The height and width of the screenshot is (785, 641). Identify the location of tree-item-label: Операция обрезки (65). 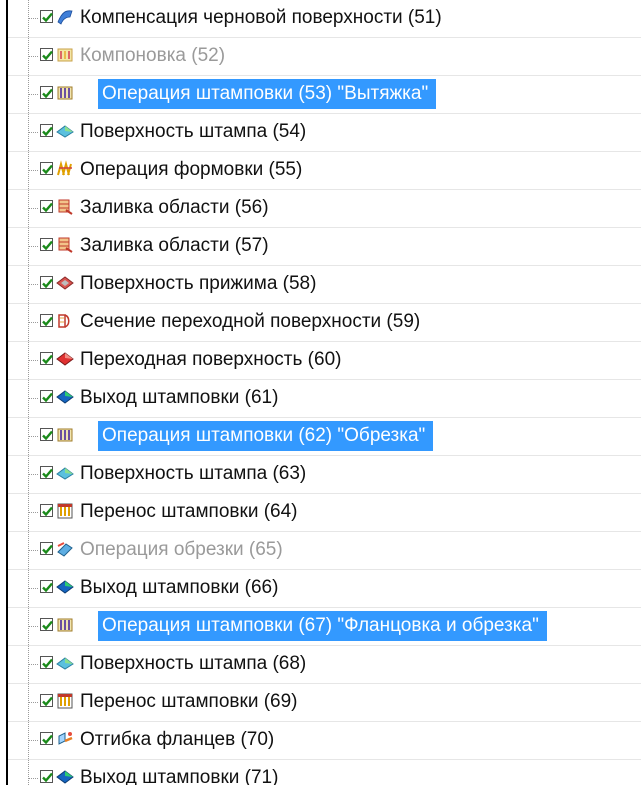
(181, 550).